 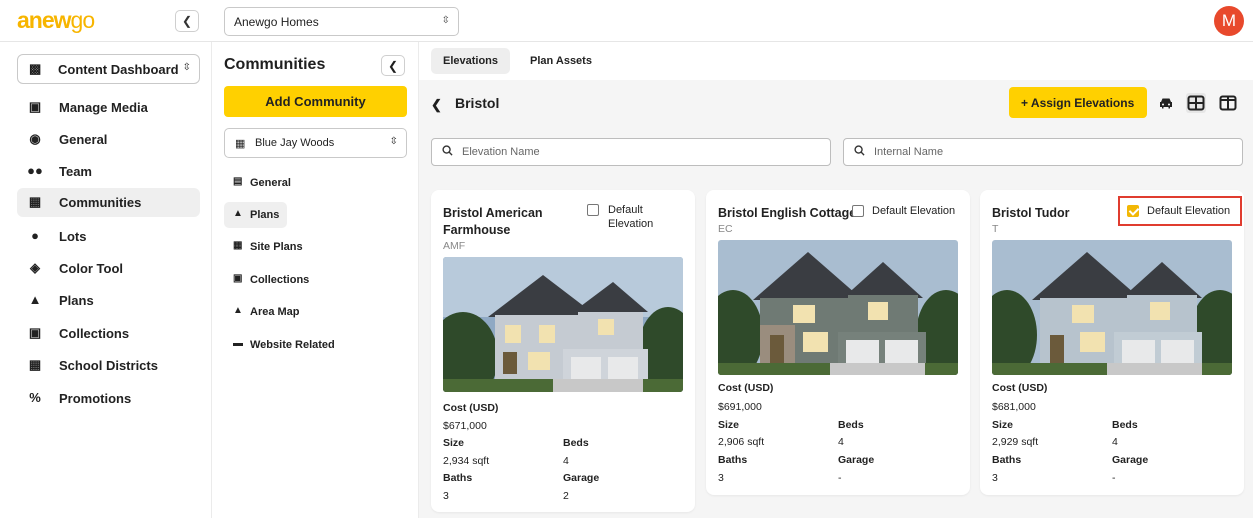 What do you see at coordinates (256, 215) in the screenshot?
I see `community-menu-plans: ▲ Plans` at bounding box center [256, 215].